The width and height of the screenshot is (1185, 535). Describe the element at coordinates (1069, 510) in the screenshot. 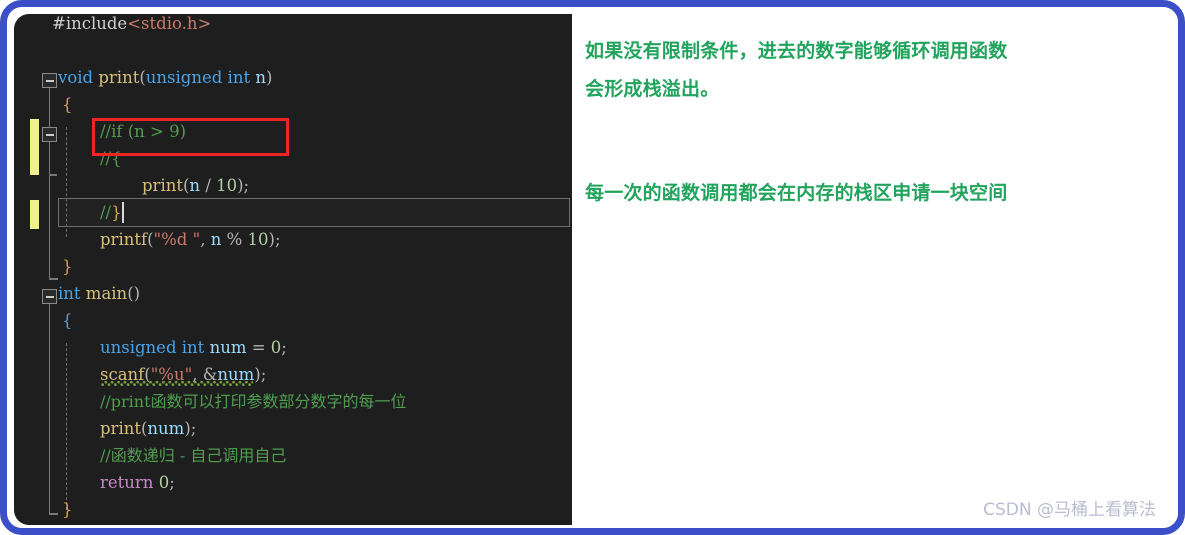

I see `csdn-watermark: CSDN @马桶上看算法` at that location.